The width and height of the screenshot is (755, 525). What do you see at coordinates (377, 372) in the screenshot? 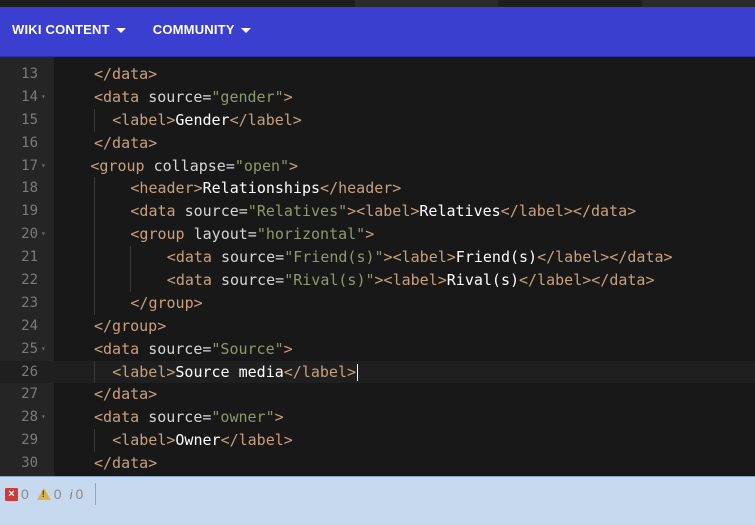
I see `code-line: 26 <label>Source media</label>` at bounding box center [377, 372].